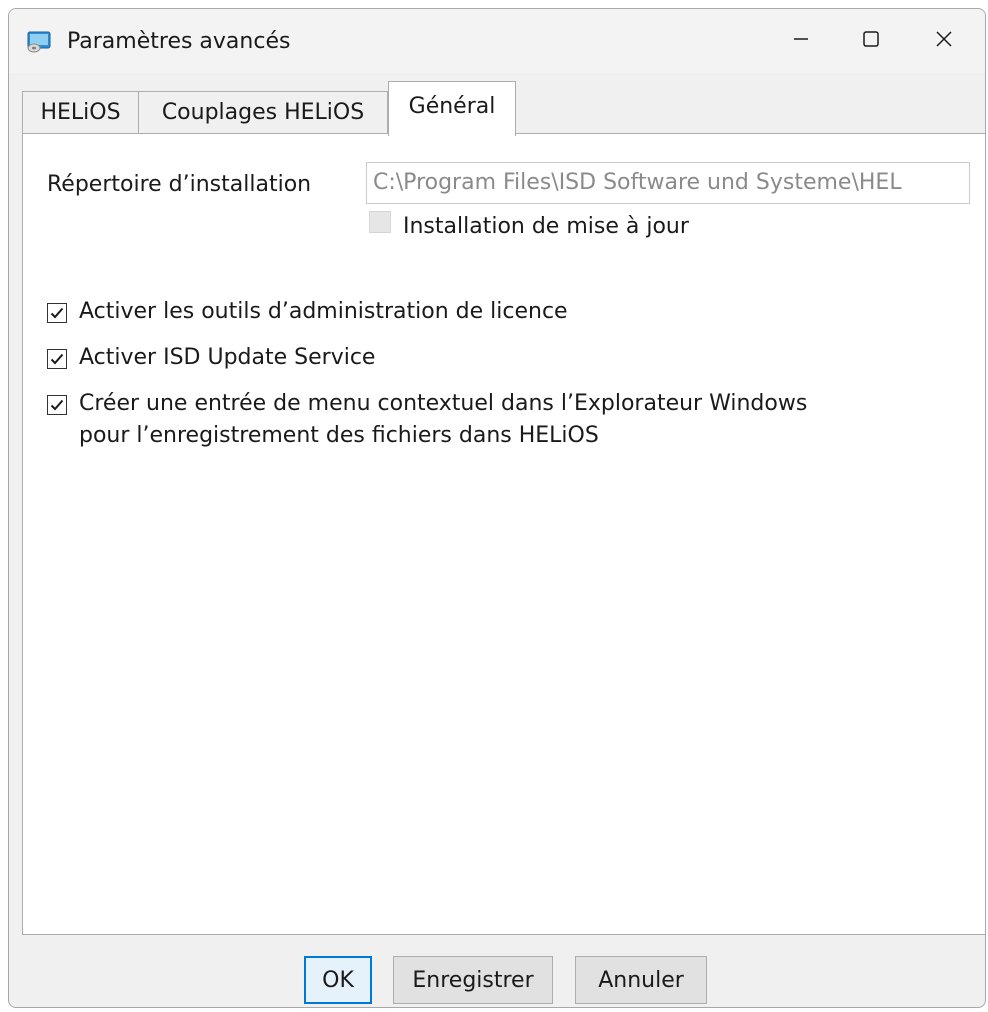 Image resolution: width=988 pixels, height=1012 pixels. I want to click on maximize-button, so click(871, 39).